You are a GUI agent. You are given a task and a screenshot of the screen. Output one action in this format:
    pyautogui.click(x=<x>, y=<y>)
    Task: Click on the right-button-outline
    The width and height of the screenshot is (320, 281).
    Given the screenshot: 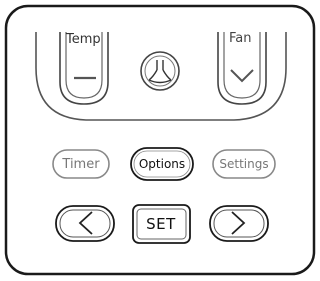 What is the action you would take?
    pyautogui.click(x=239, y=223)
    